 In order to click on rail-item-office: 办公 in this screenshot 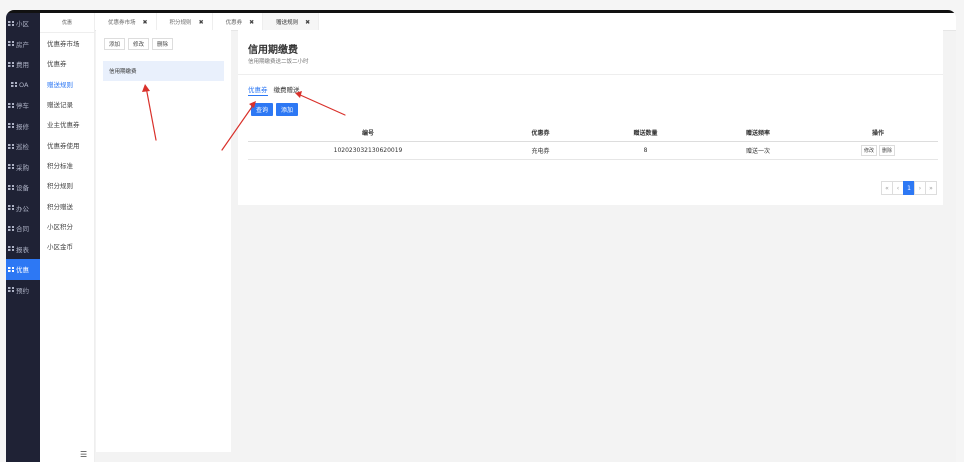, I will do `click(23, 208)`.